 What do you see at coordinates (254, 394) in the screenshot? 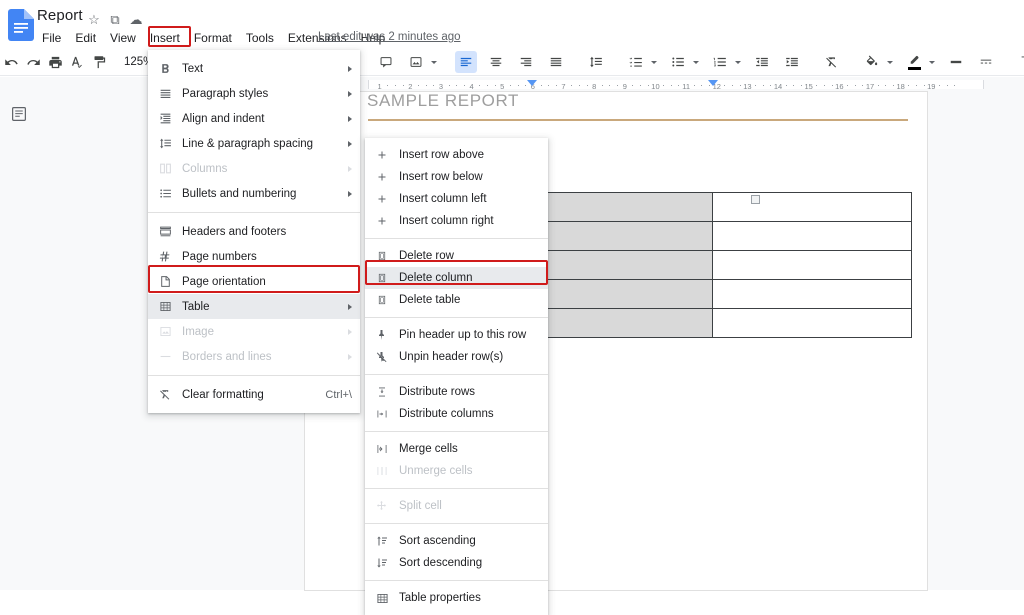
I see `format-clear-formatting: Clear formatting Ctrl+\` at bounding box center [254, 394].